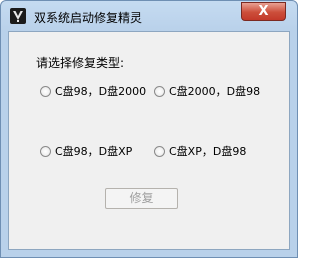  What do you see at coordinates (18, 16) in the screenshot?
I see `app-icon` at bounding box center [18, 16].